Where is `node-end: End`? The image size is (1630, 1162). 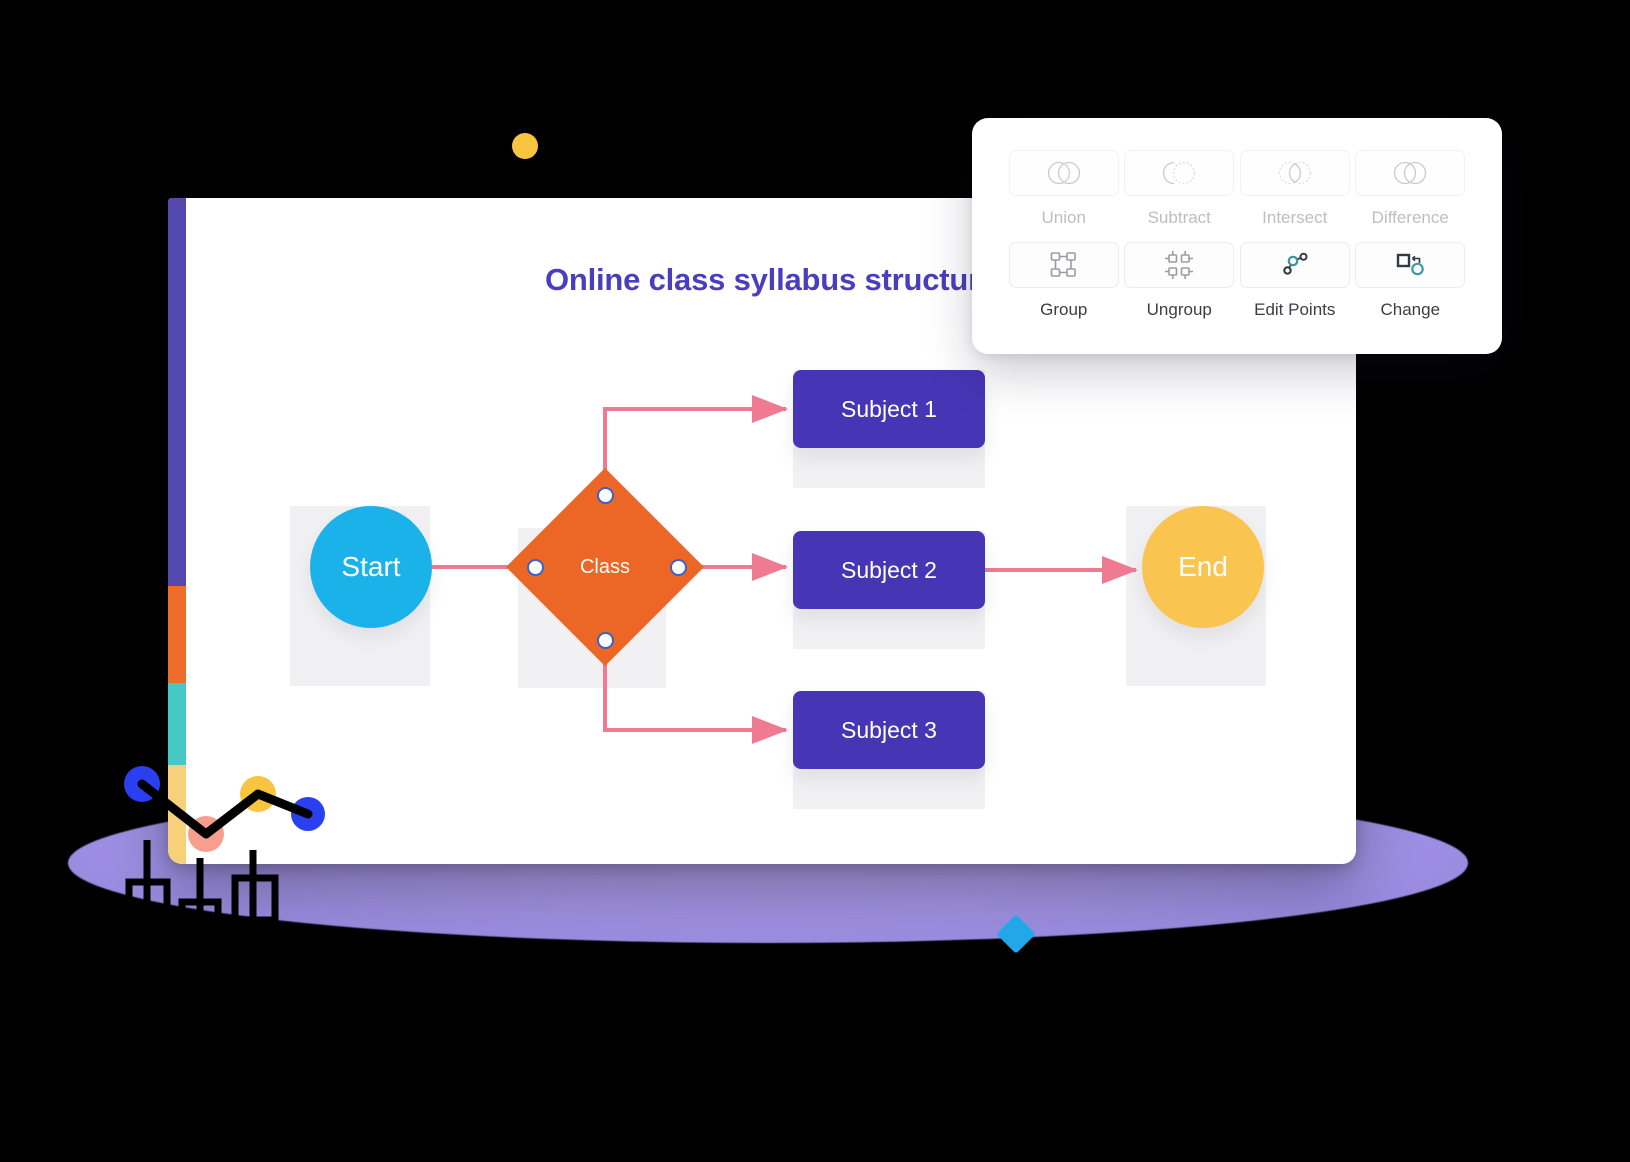 node-end: End is located at coordinates (1203, 567).